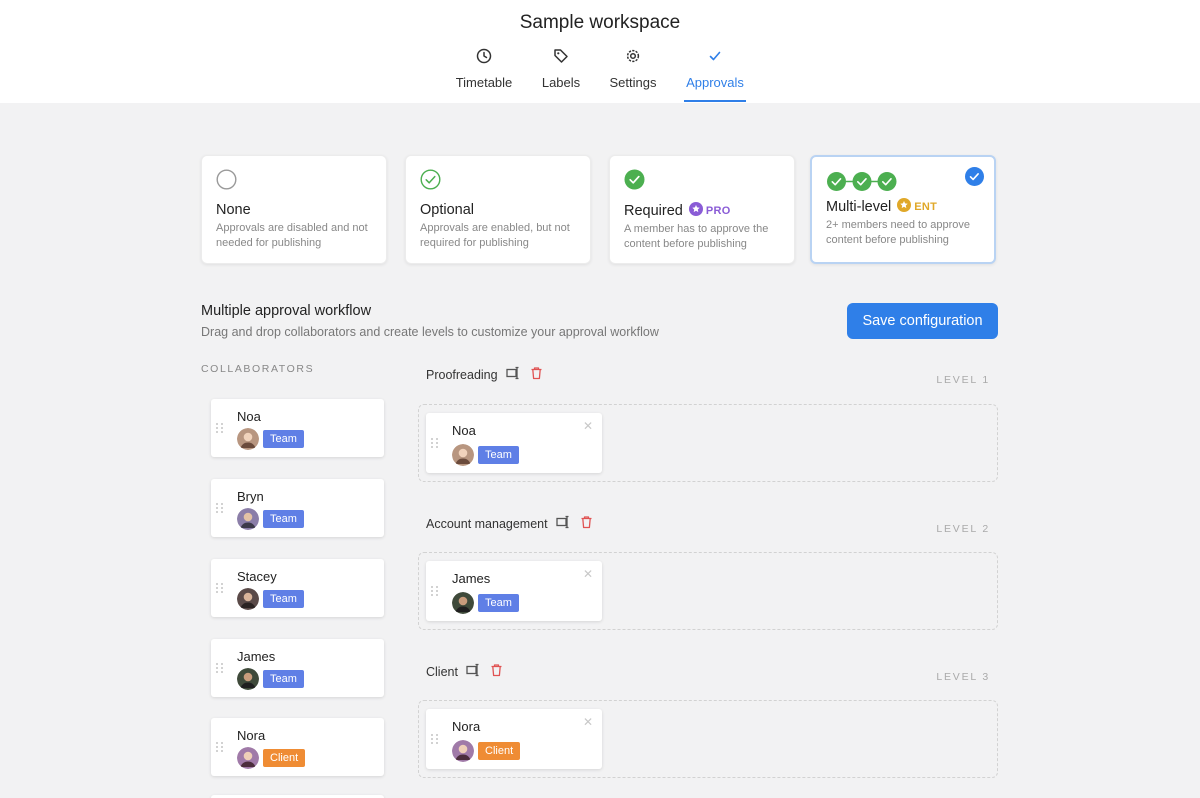  Describe the element at coordinates (653, 210) in the screenshot. I see `option-title: Required` at that location.